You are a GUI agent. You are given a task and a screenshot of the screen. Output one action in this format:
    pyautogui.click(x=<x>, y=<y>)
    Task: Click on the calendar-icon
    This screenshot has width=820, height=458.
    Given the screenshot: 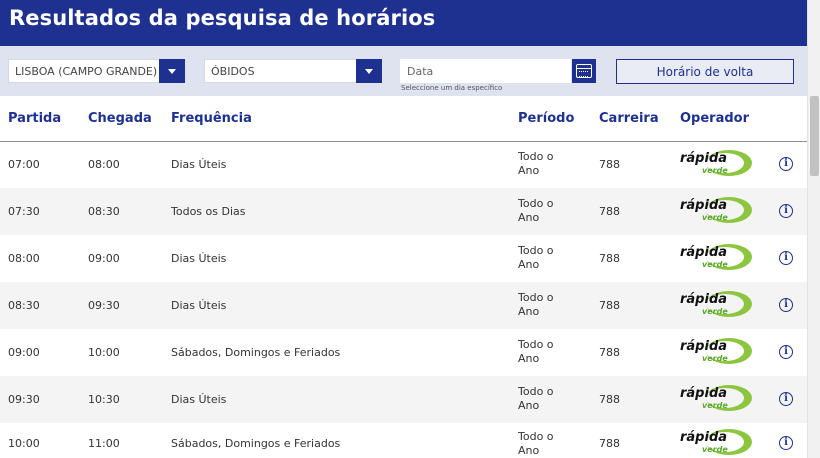 What is the action you would take?
    pyautogui.click(x=584, y=71)
    